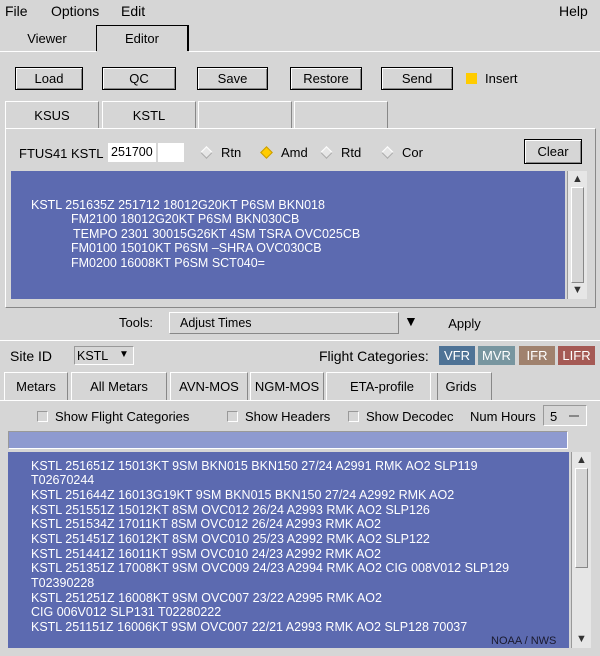 This screenshot has width=600, height=656. Describe the element at coordinates (461, 386) in the screenshot. I see `tab-grids: Grids` at that location.